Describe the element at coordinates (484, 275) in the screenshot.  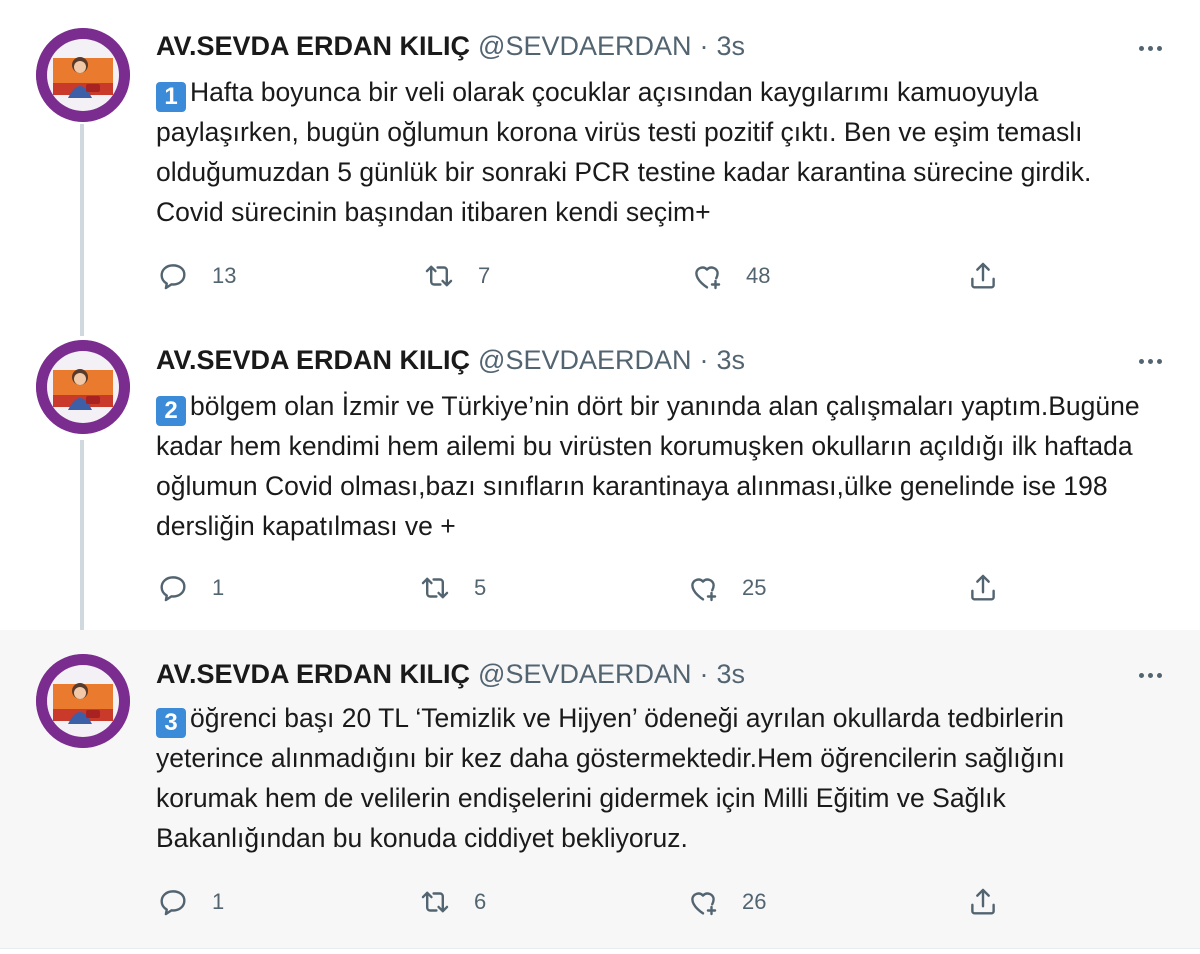
I see `retweet-count: 7` at that location.